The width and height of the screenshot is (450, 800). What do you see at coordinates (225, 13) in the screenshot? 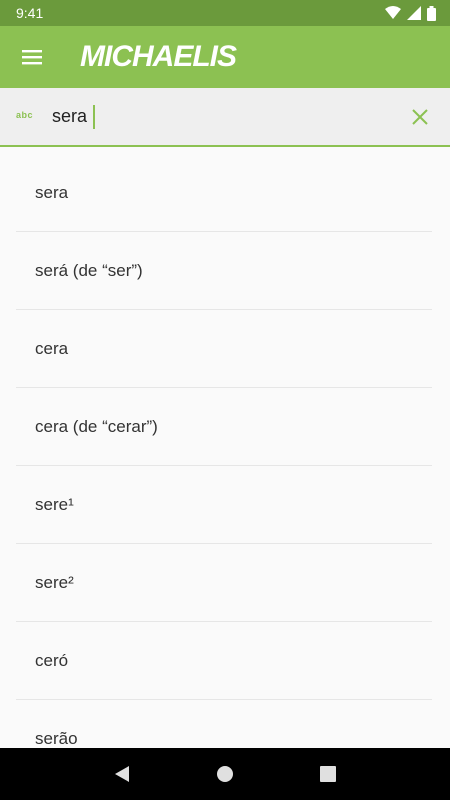
I see `status-bar: 9:41` at bounding box center [225, 13].